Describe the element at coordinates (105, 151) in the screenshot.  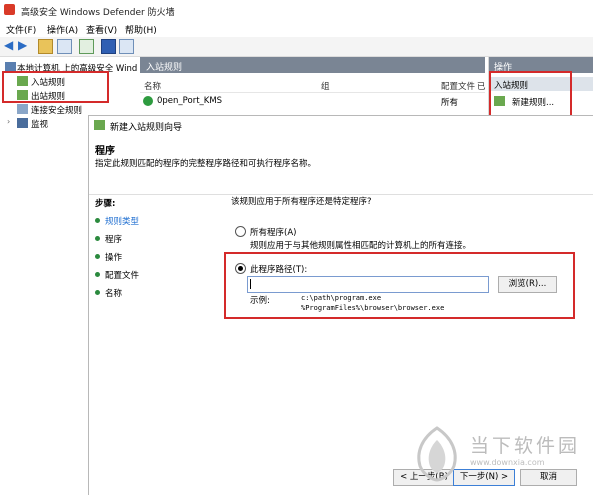
I see `wizard-heading: 程序` at that location.